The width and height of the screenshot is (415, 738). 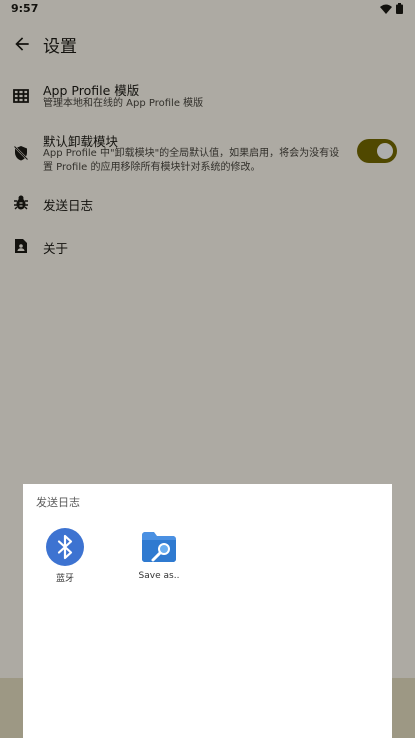 I want to click on share-target-label: 蓝牙, so click(x=64, y=579).